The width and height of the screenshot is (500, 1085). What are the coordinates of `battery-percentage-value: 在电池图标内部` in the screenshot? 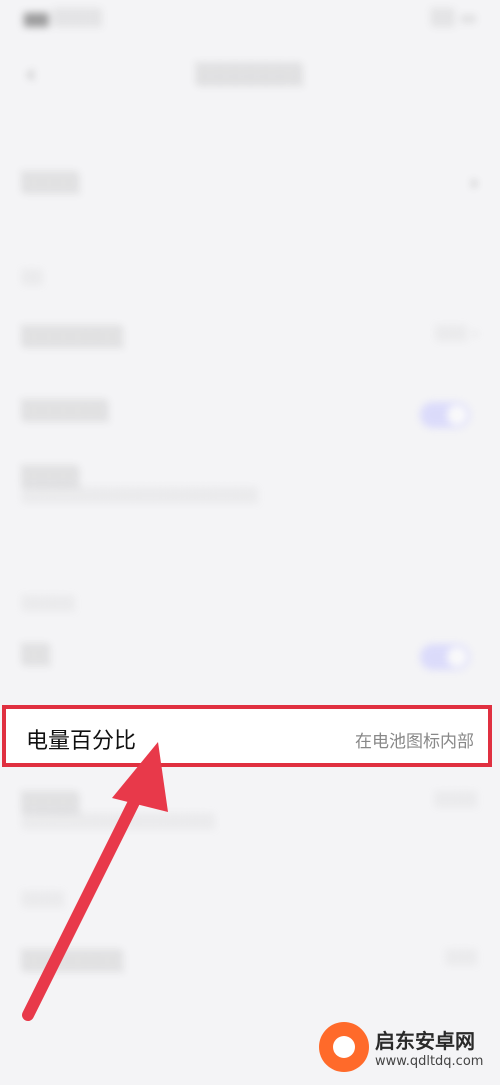 It's located at (414, 742).